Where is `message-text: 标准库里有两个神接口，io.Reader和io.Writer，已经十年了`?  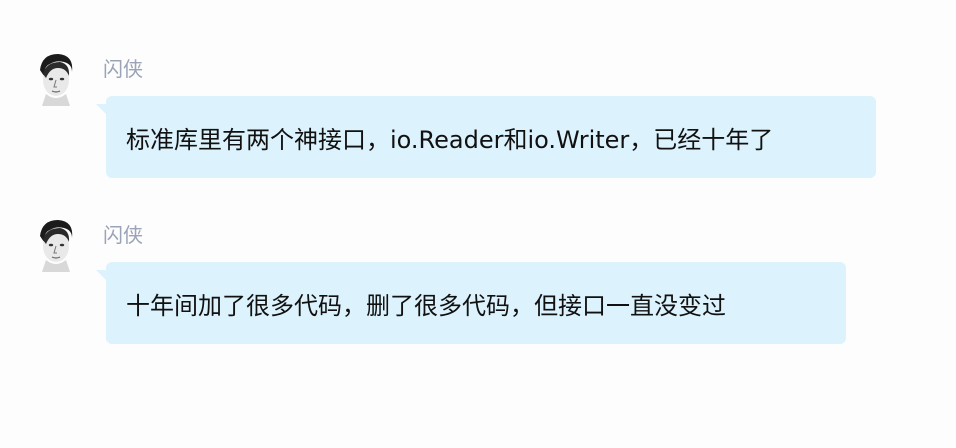 message-text: 标准库里有两个神接口，io.Reader和io.Writer，已经十年了 is located at coordinates (450, 139).